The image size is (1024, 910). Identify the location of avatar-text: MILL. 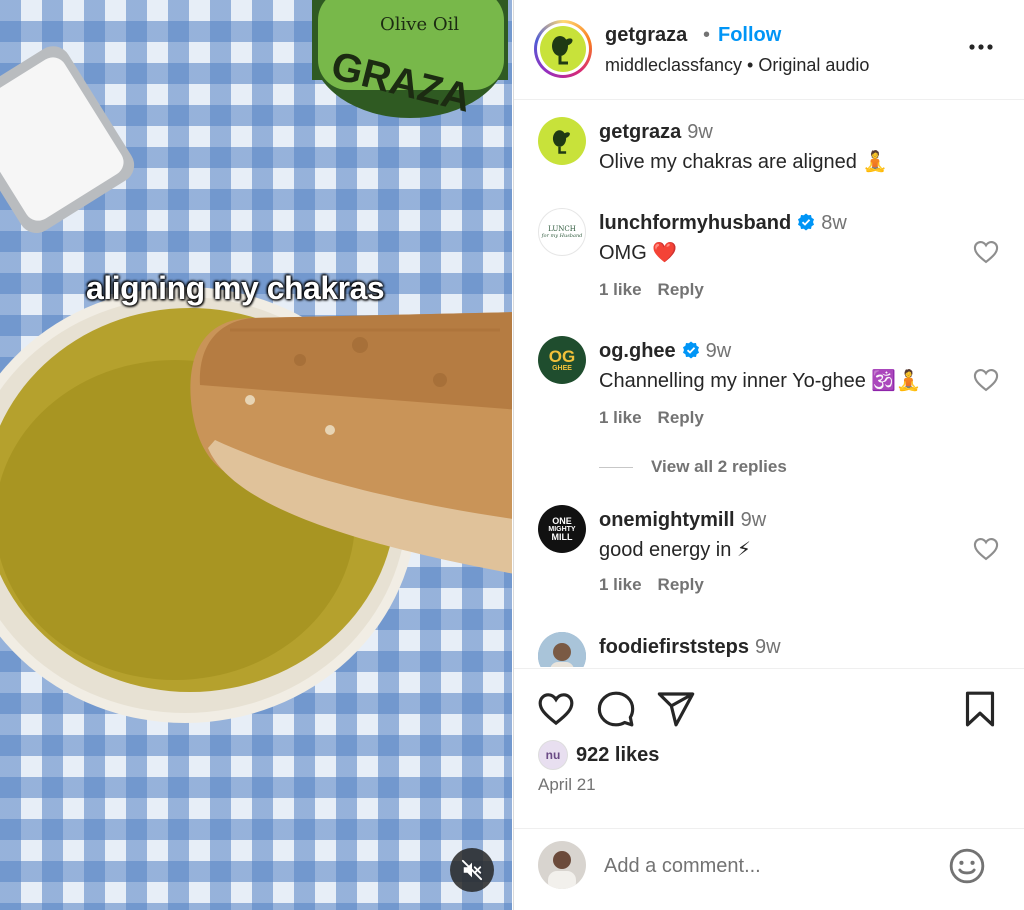
(562, 536).